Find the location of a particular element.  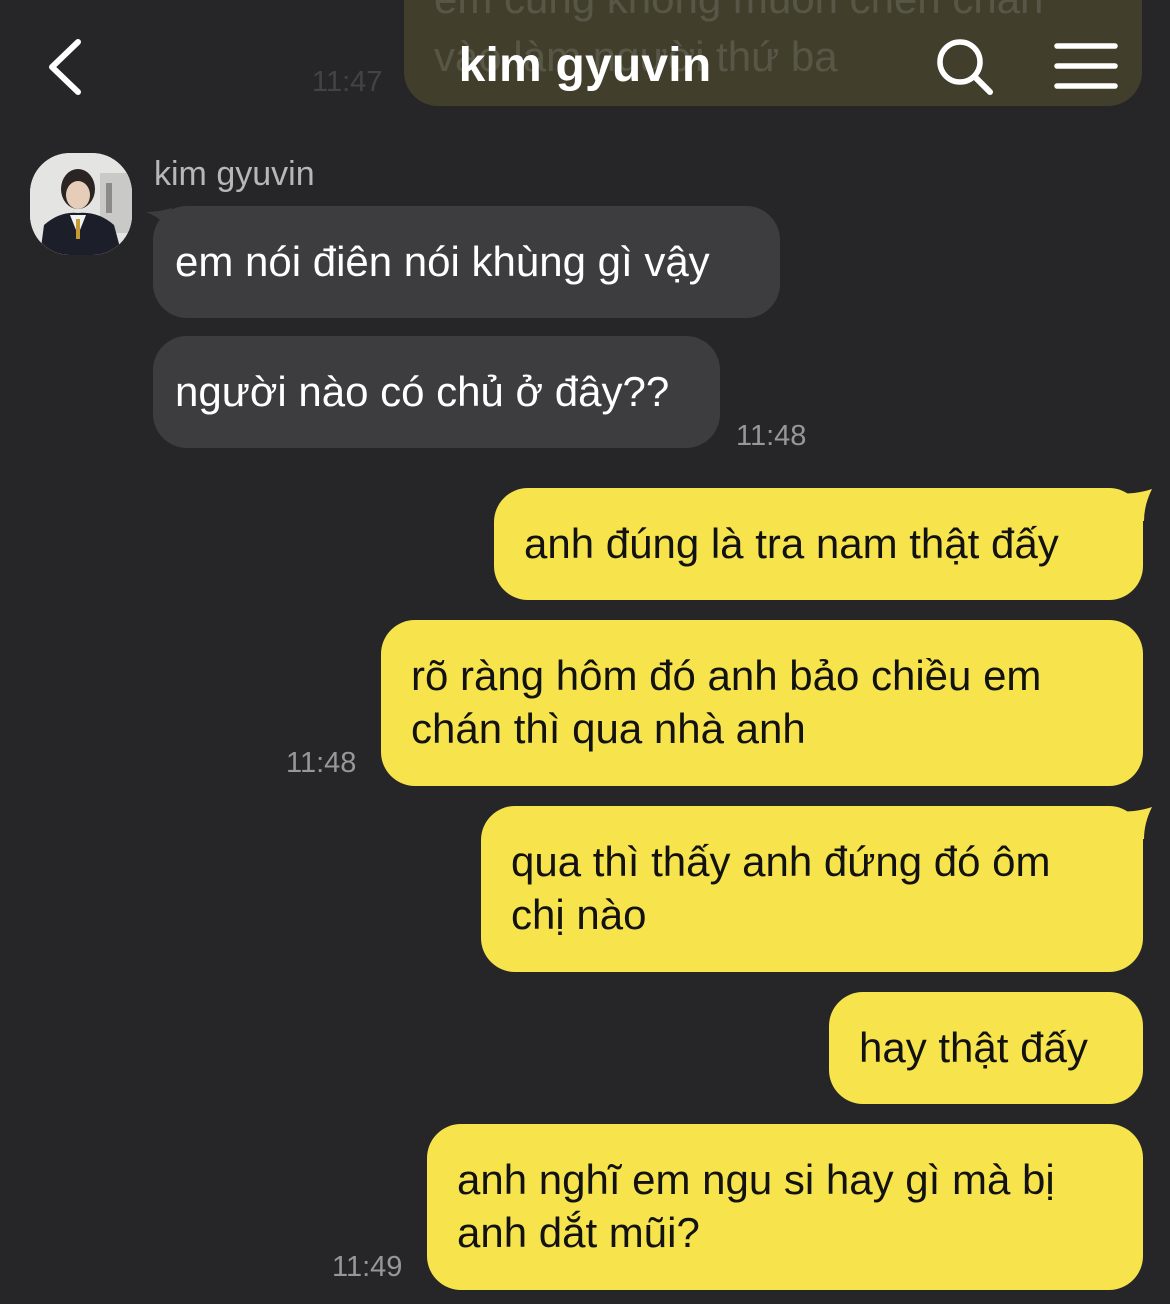

contact-avatar is located at coordinates (81, 204).